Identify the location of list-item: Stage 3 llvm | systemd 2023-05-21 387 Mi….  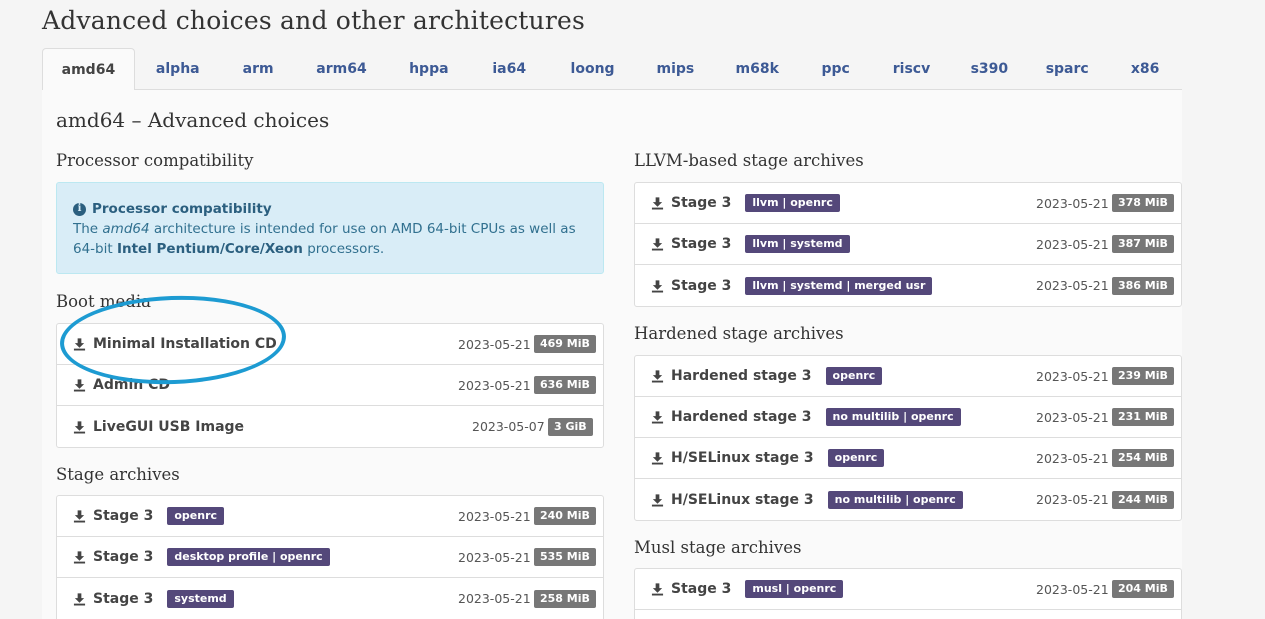
(908, 244).